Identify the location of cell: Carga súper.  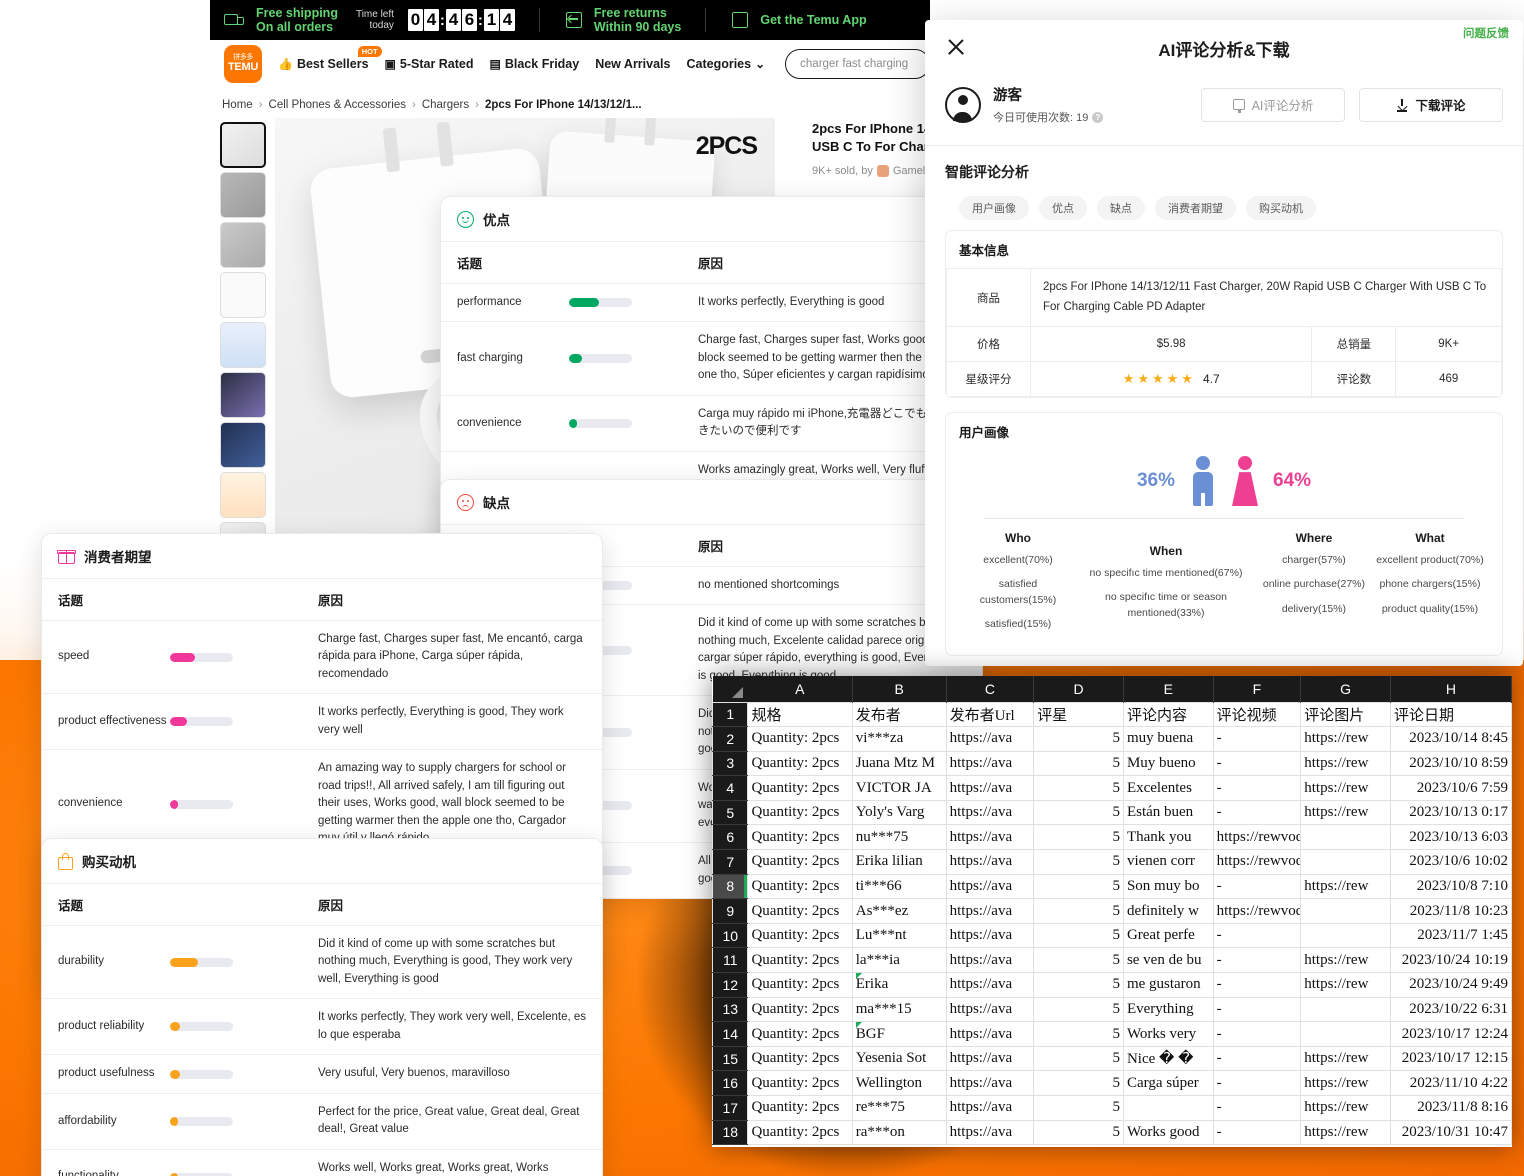
(1168, 1083).